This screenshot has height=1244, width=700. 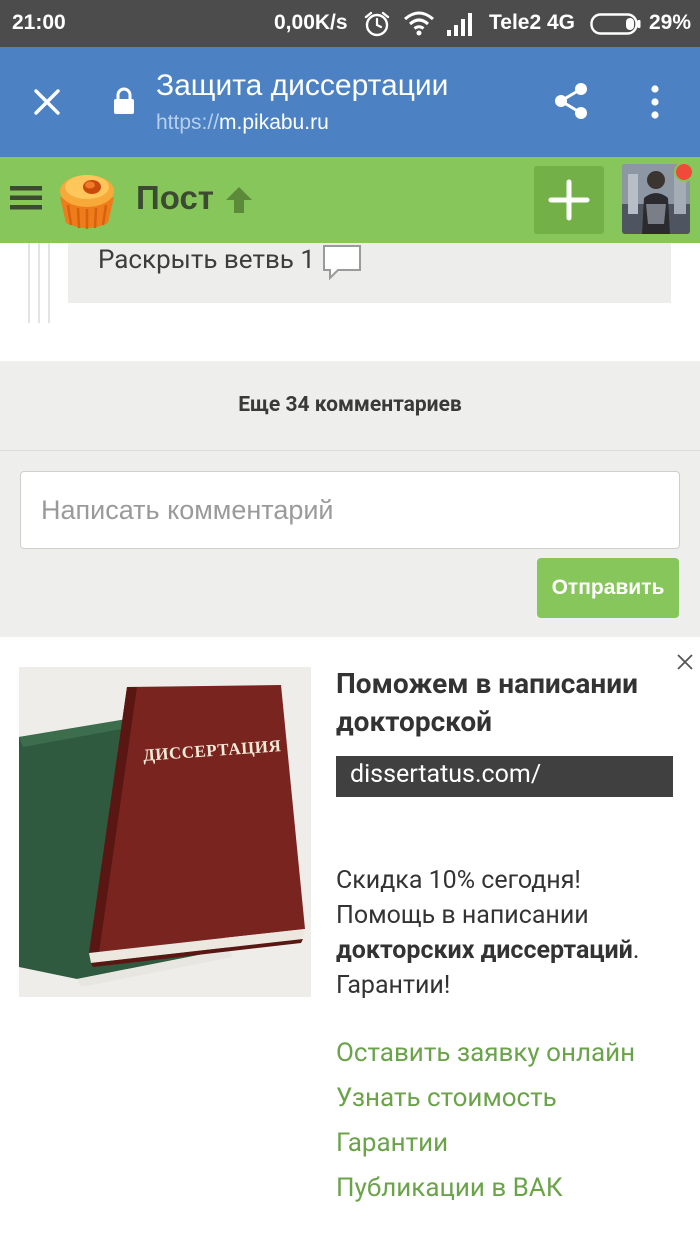 I want to click on more-comments-bar: Еще 34 комментариев, so click(x=350, y=406).